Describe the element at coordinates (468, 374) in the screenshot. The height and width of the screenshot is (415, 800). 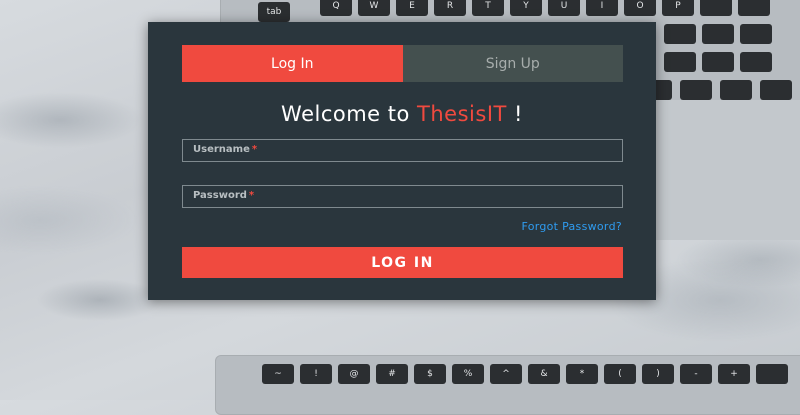
I see `key: %` at that location.